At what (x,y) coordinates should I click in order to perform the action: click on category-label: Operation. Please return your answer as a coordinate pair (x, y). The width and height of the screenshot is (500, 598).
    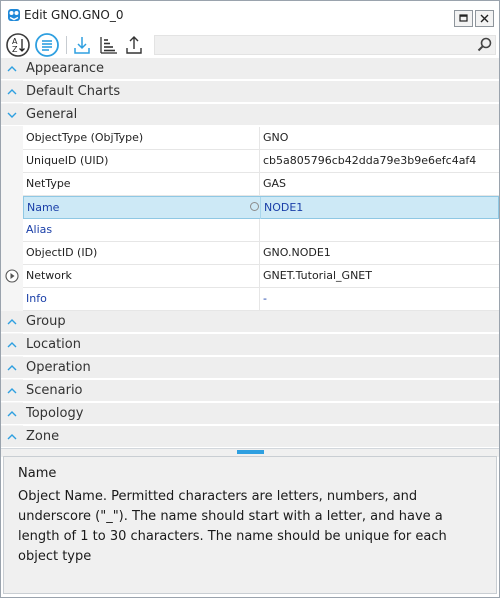
    Looking at the image, I should click on (58, 367).